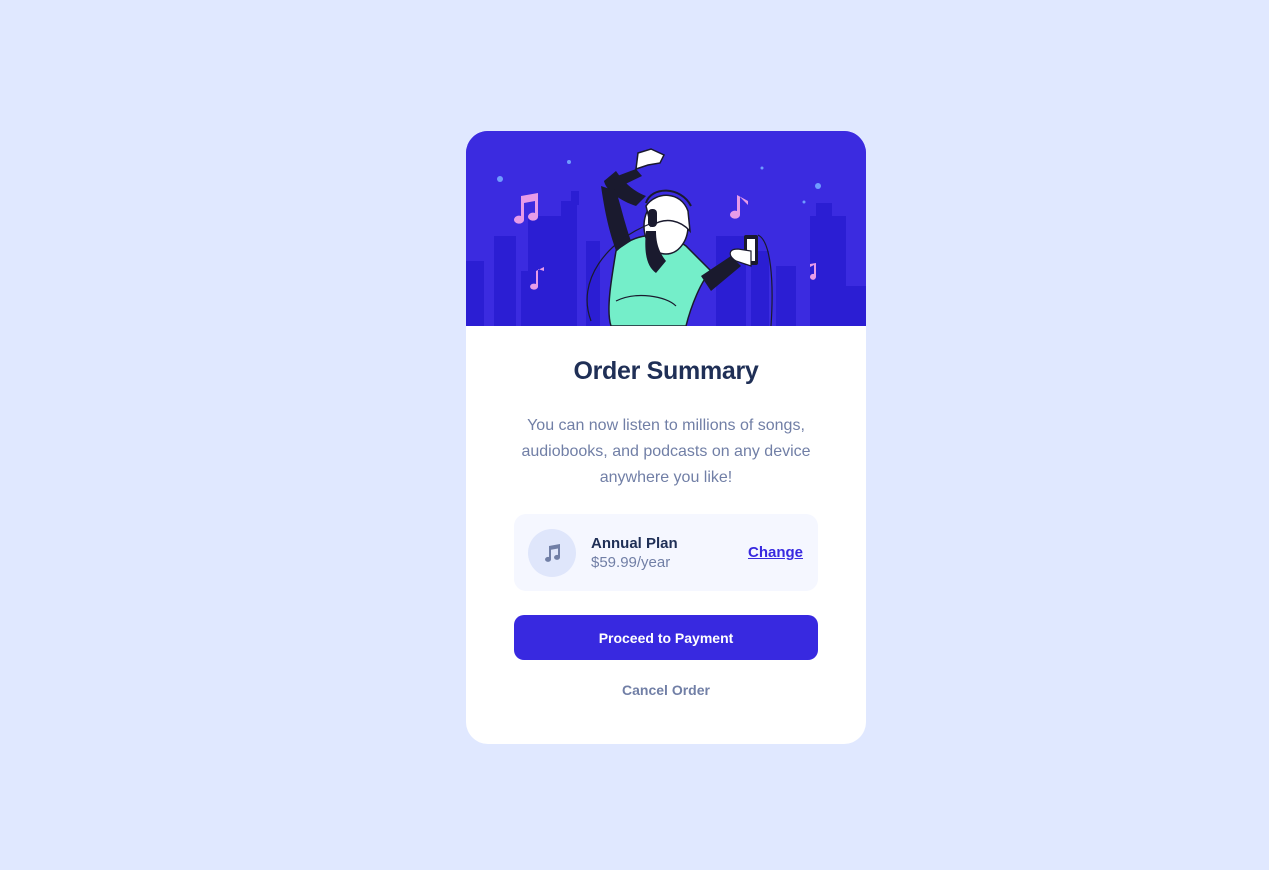  Describe the element at coordinates (666, 637) in the screenshot. I see `proceed-to-payment-button: Proceed to Payment` at that location.